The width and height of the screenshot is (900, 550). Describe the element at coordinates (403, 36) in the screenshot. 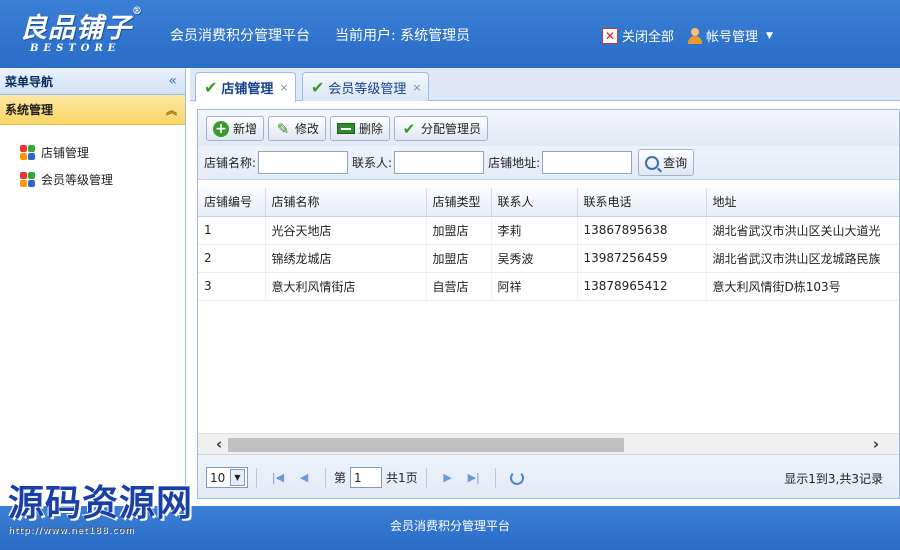

I see `current-user: 当前用户: 系统管理员` at that location.